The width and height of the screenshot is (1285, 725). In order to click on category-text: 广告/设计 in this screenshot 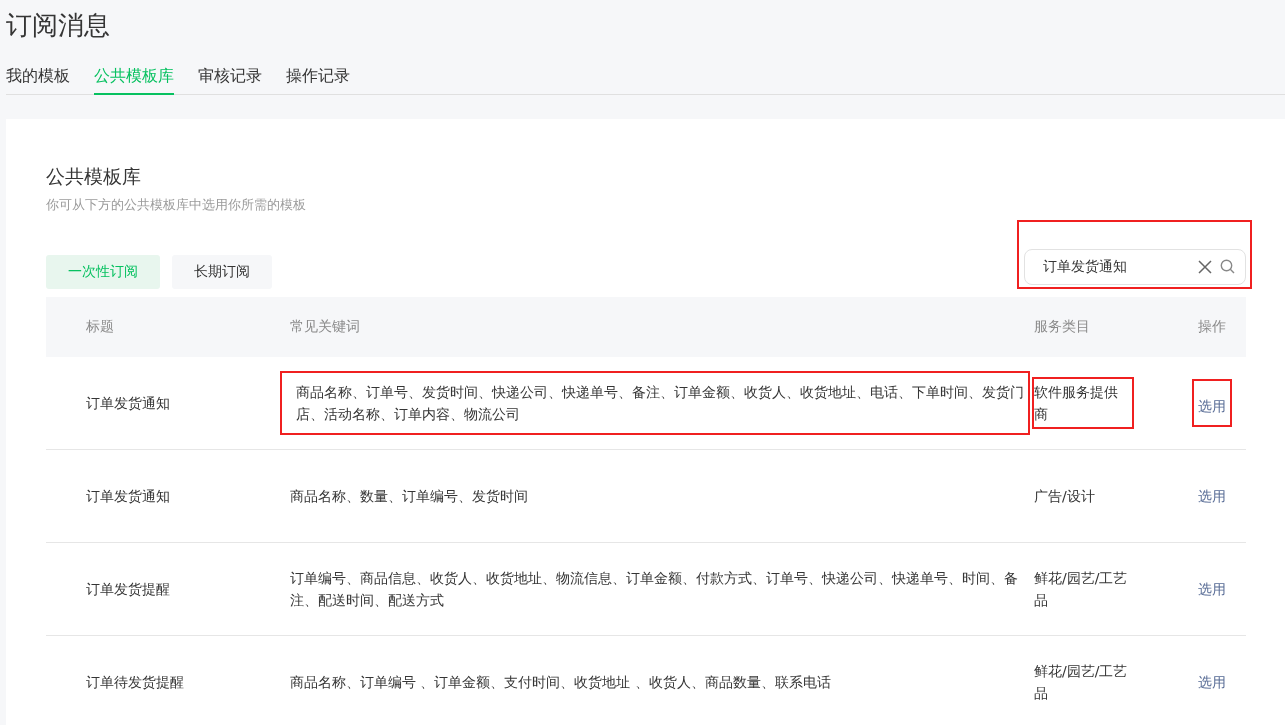, I will do `click(1065, 496)`.